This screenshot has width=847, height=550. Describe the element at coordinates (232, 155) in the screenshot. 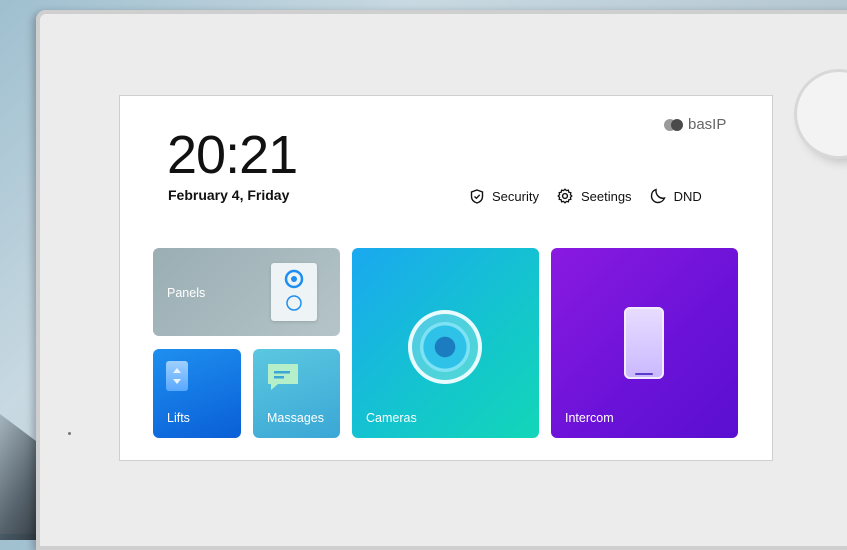

I see `clock-time: 20:21` at that location.